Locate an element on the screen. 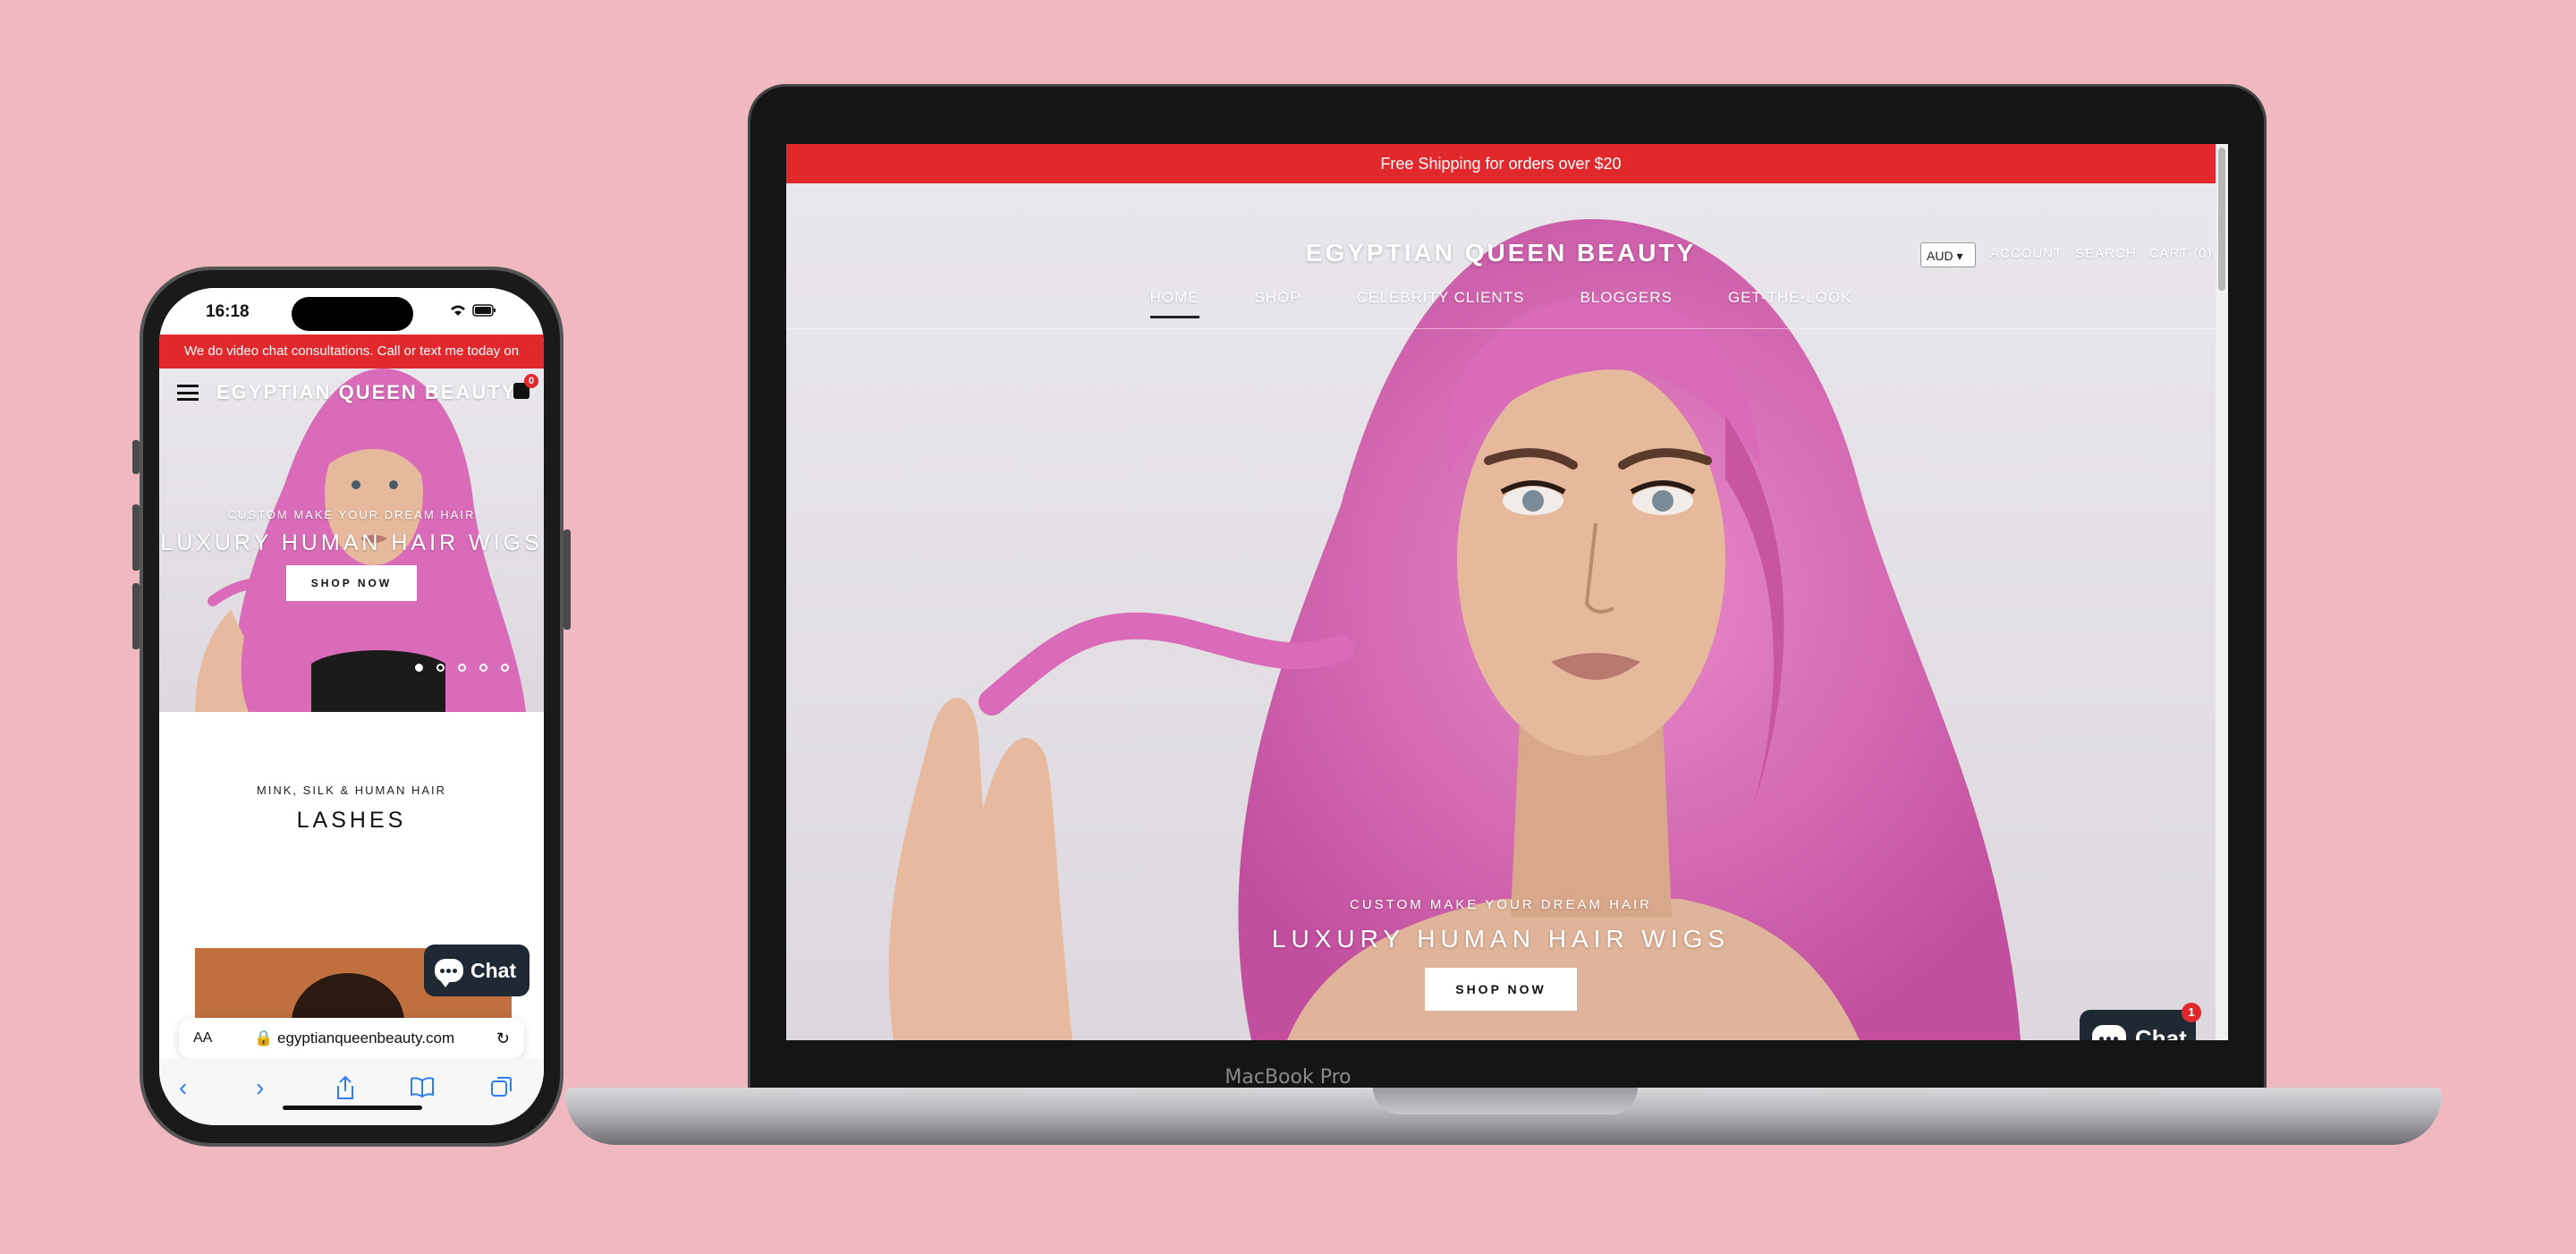 The width and height of the screenshot is (2576, 1254). tabs-icon is located at coordinates (501, 1086).